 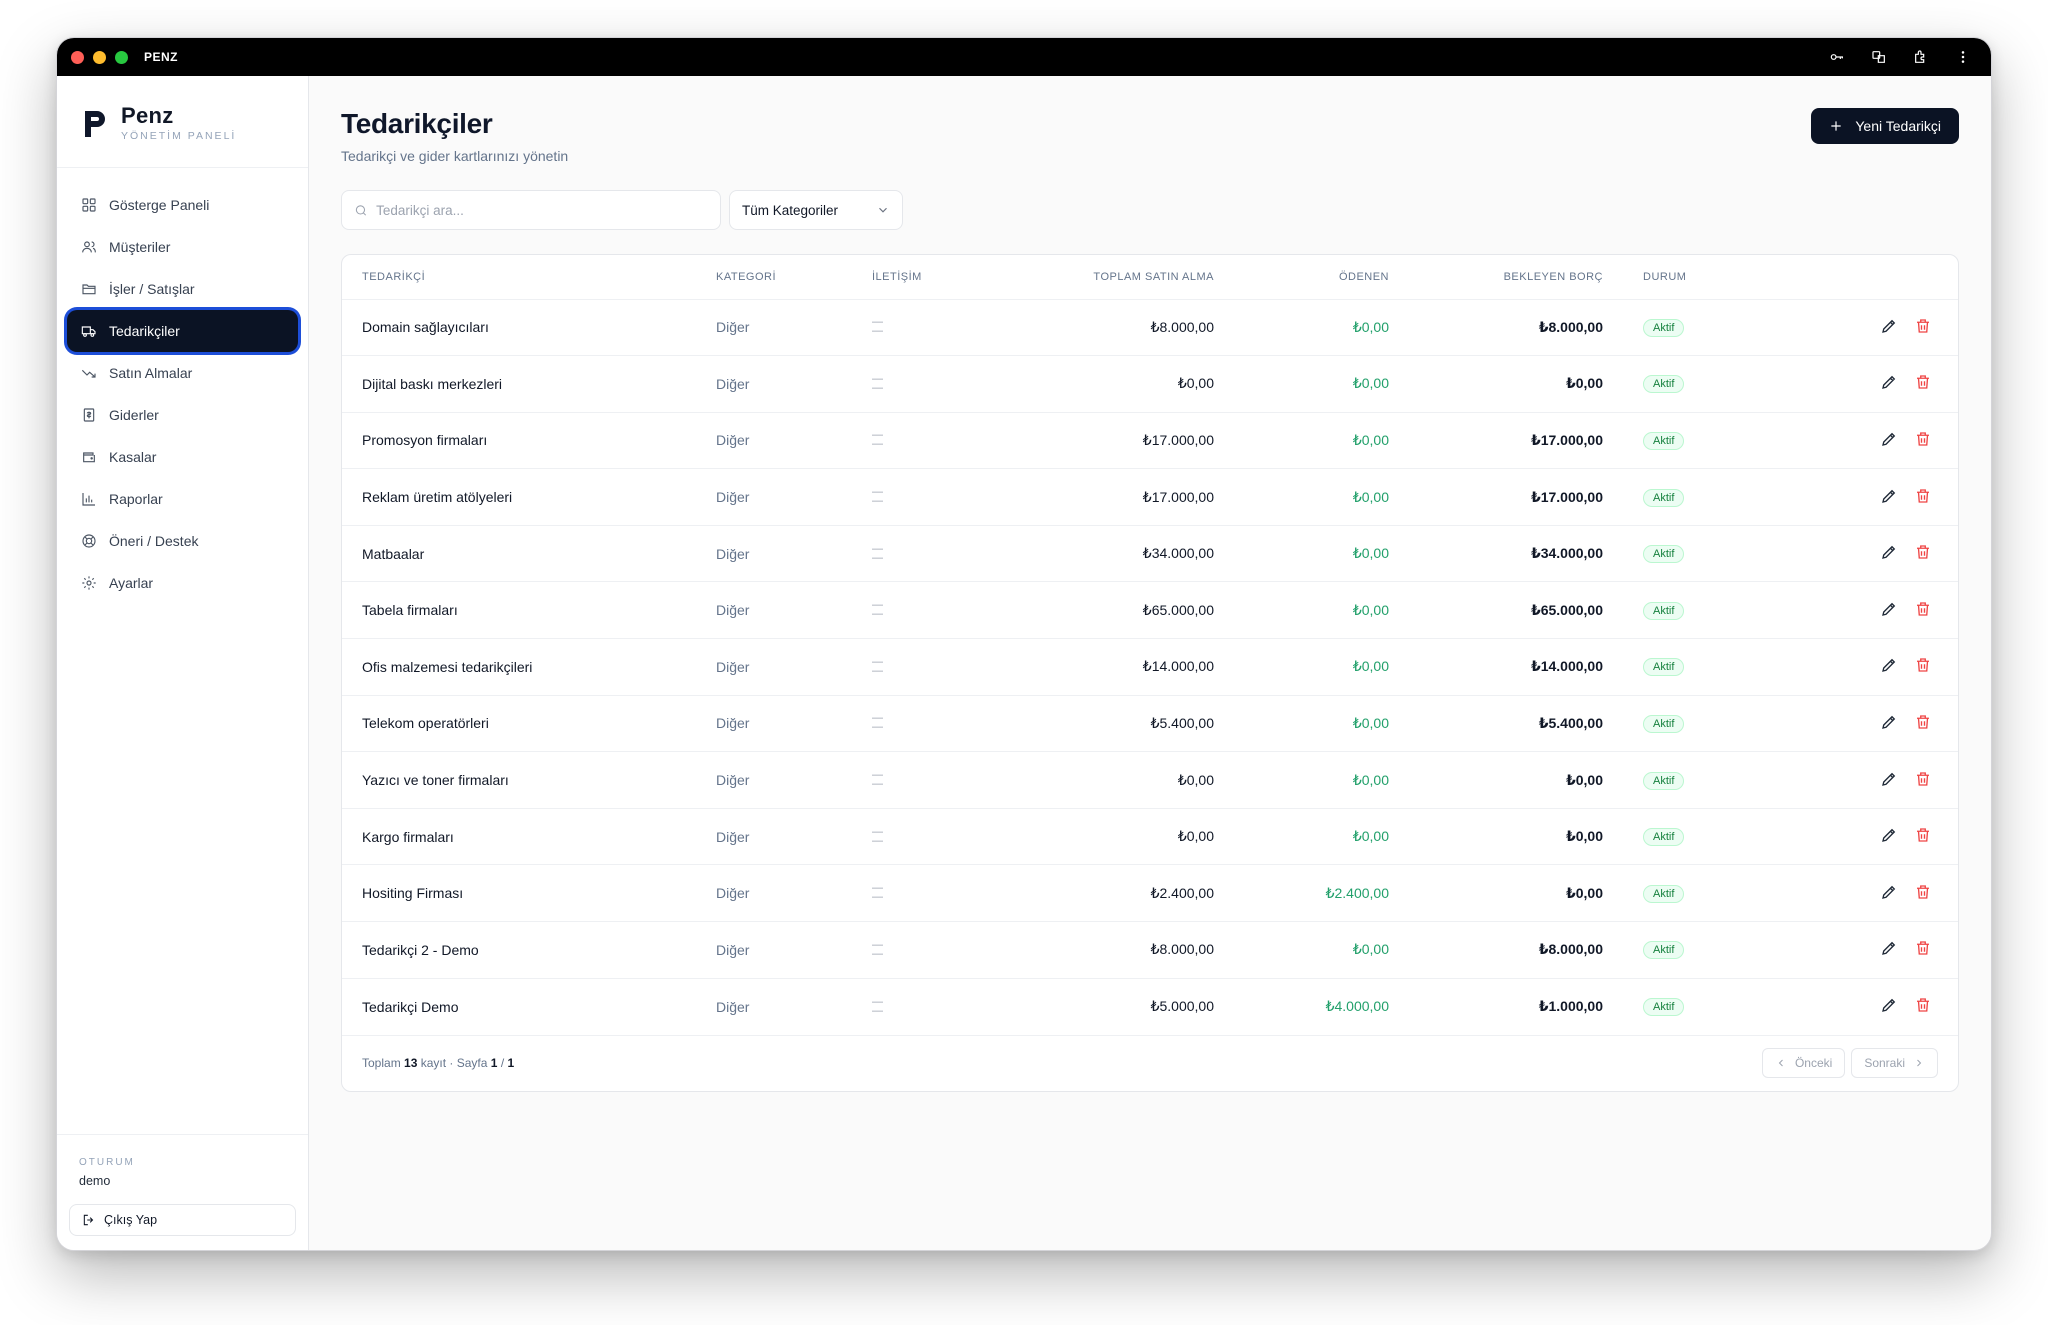 What do you see at coordinates (182, 415) in the screenshot?
I see `sidebar-item-expenses: Giderler` at bounding box center [182, 415].